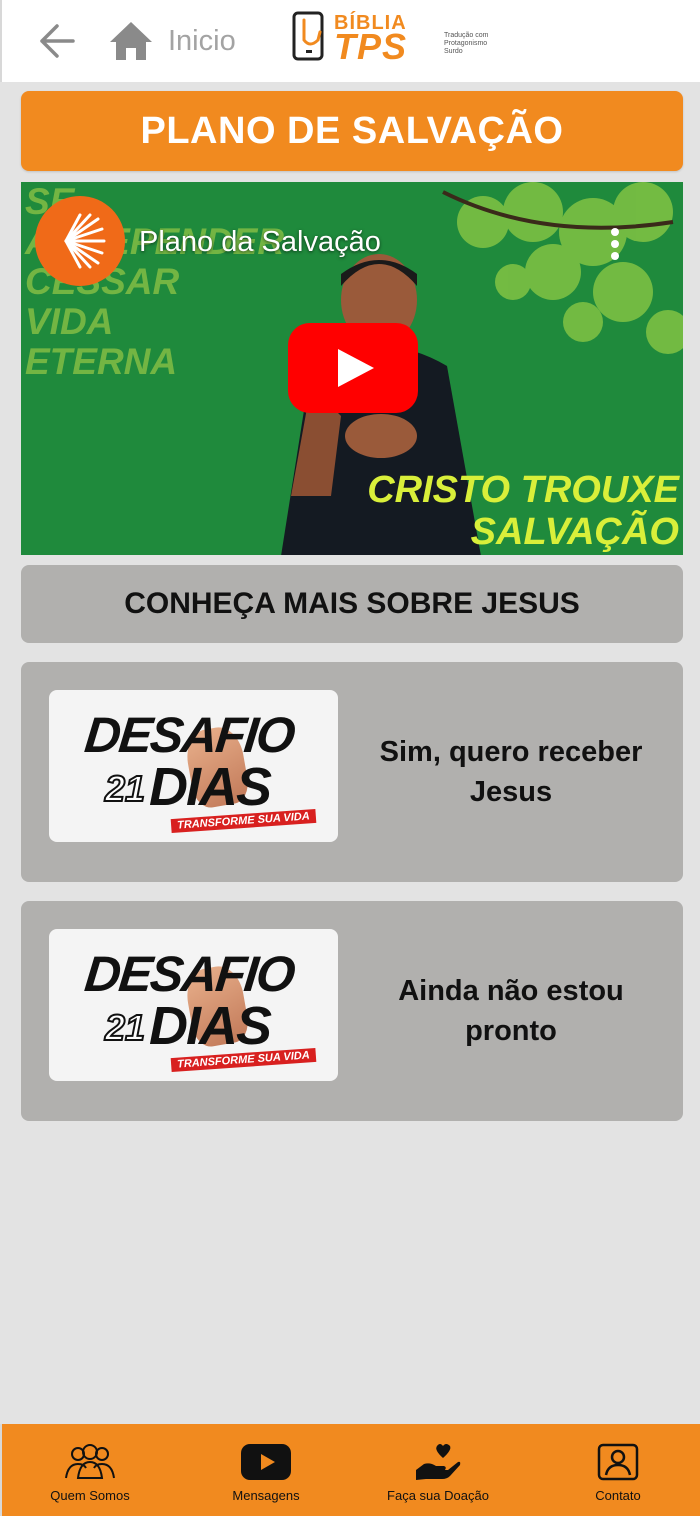  Describe the element at coordinates (618, 1462) in the screenshot. I see `contact-card-icon` at that location.